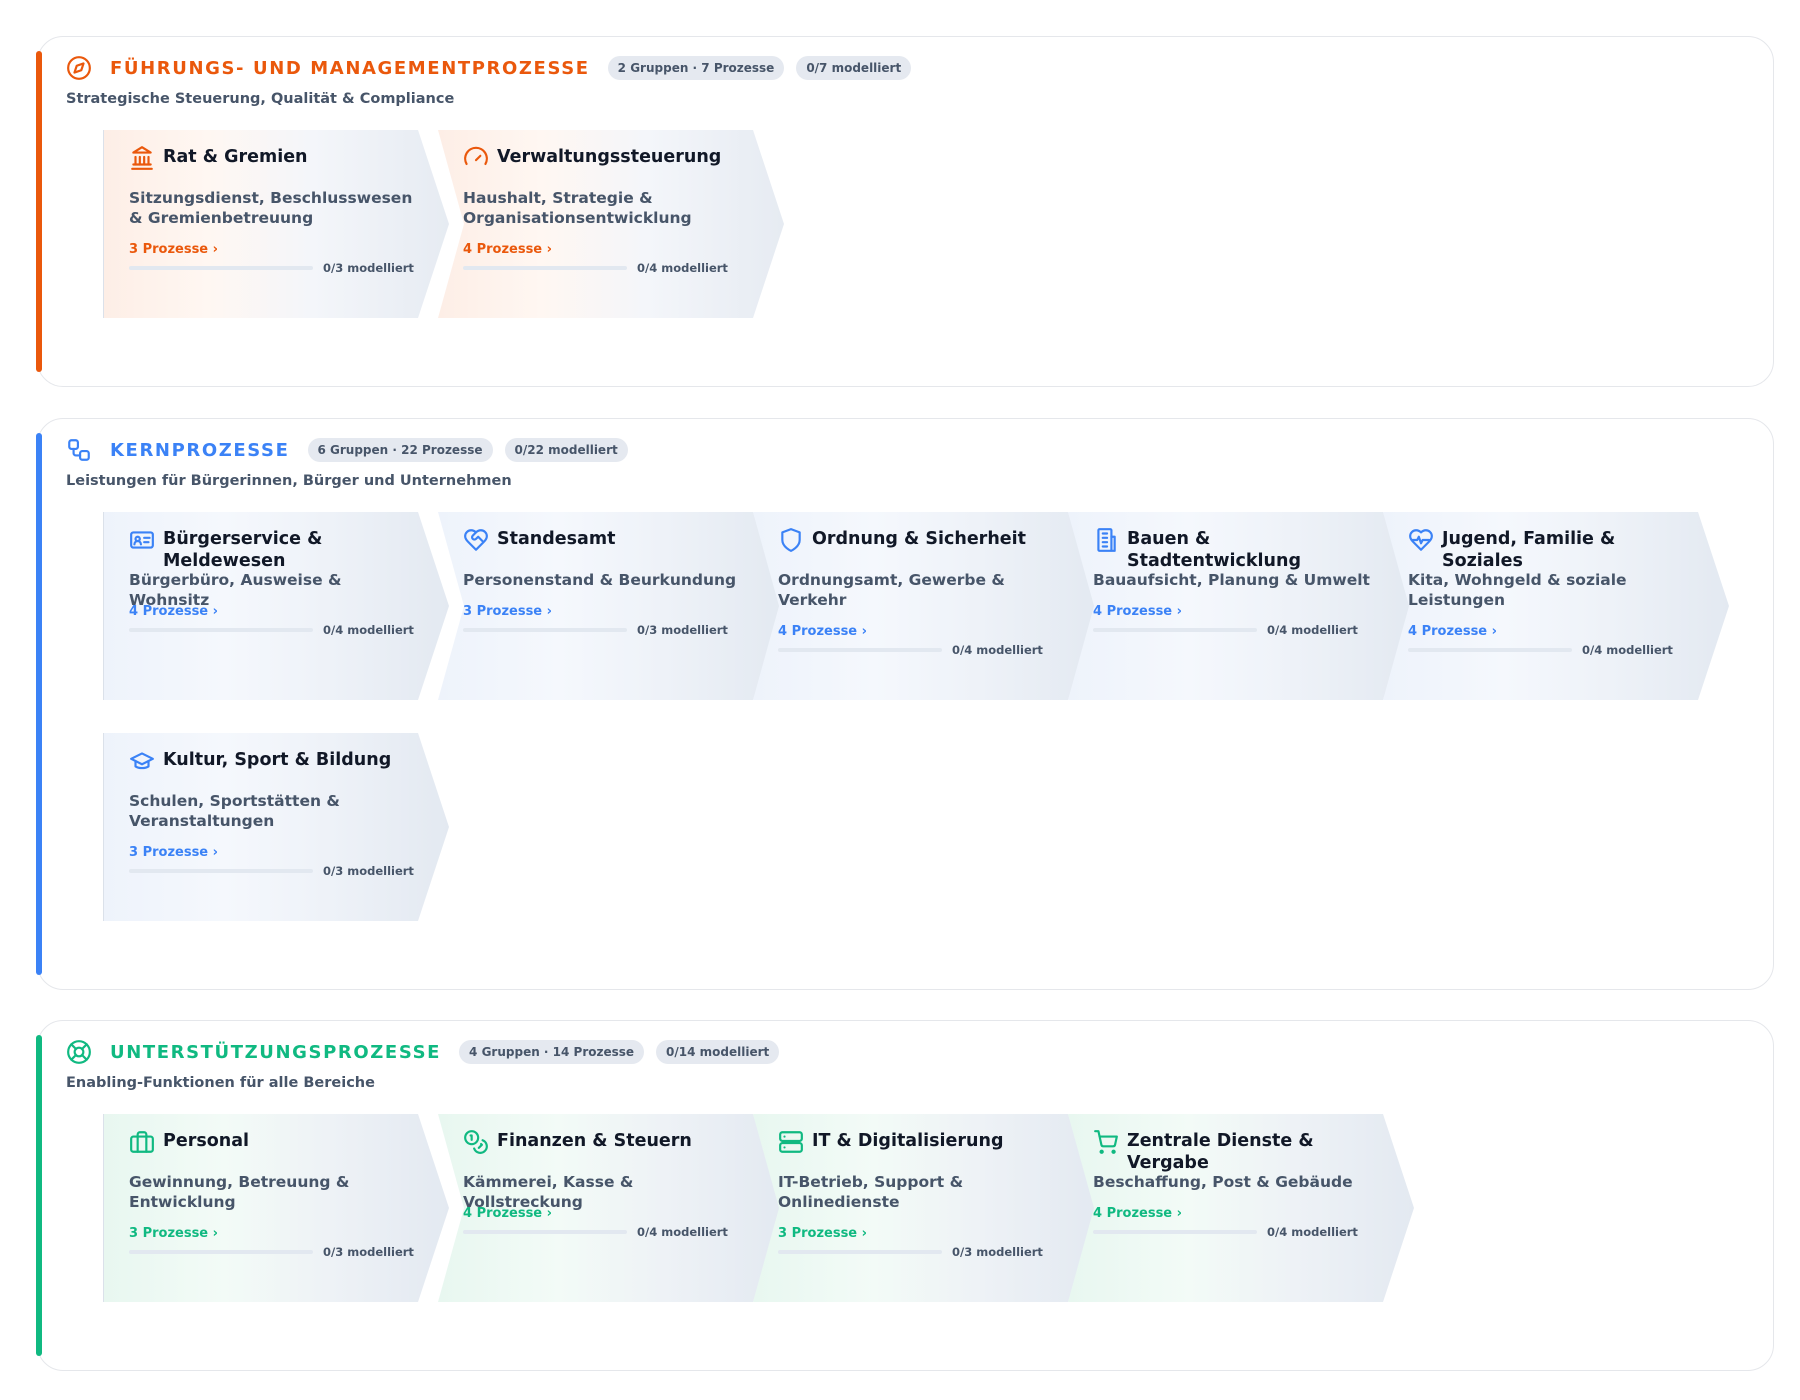 Image resolution: width=1800 pixels, height=1400 pixels. Describe the element at coordinates (220, 1083) in the screenshot. I see `section-subtitle: Enabling-Funktionen für alle Bereiche` at that location.